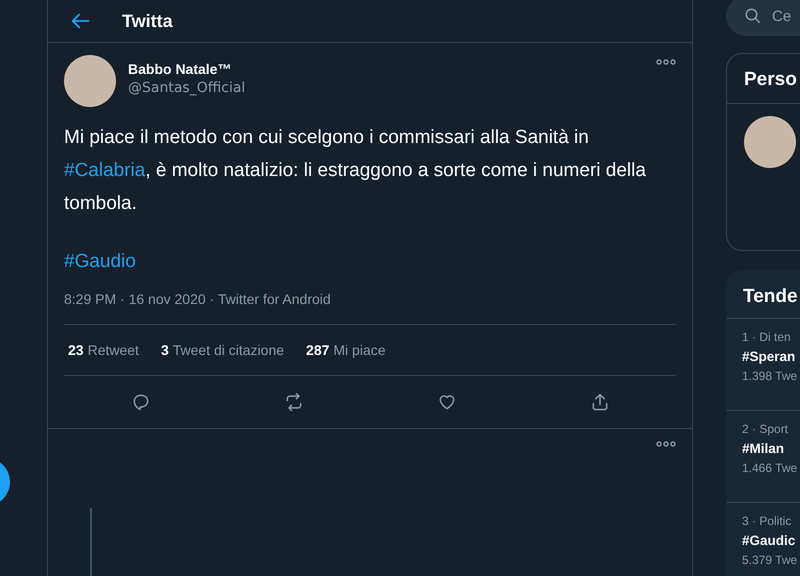 The width and height of the screenshot is (800, 576). I want to click on retweet-icon, so click(294, 402).